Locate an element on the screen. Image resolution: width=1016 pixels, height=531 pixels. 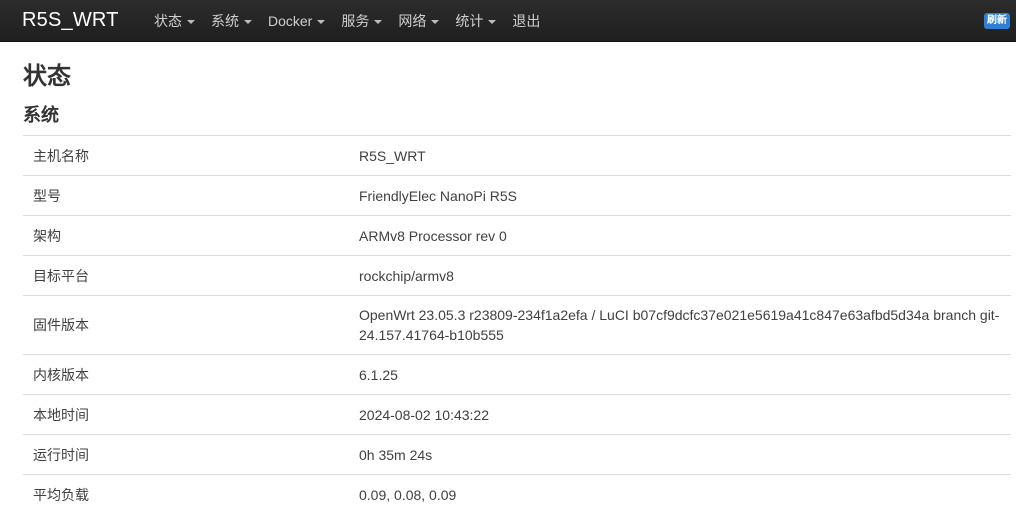
page-title: 状态 is located at coordinates (47, 76).